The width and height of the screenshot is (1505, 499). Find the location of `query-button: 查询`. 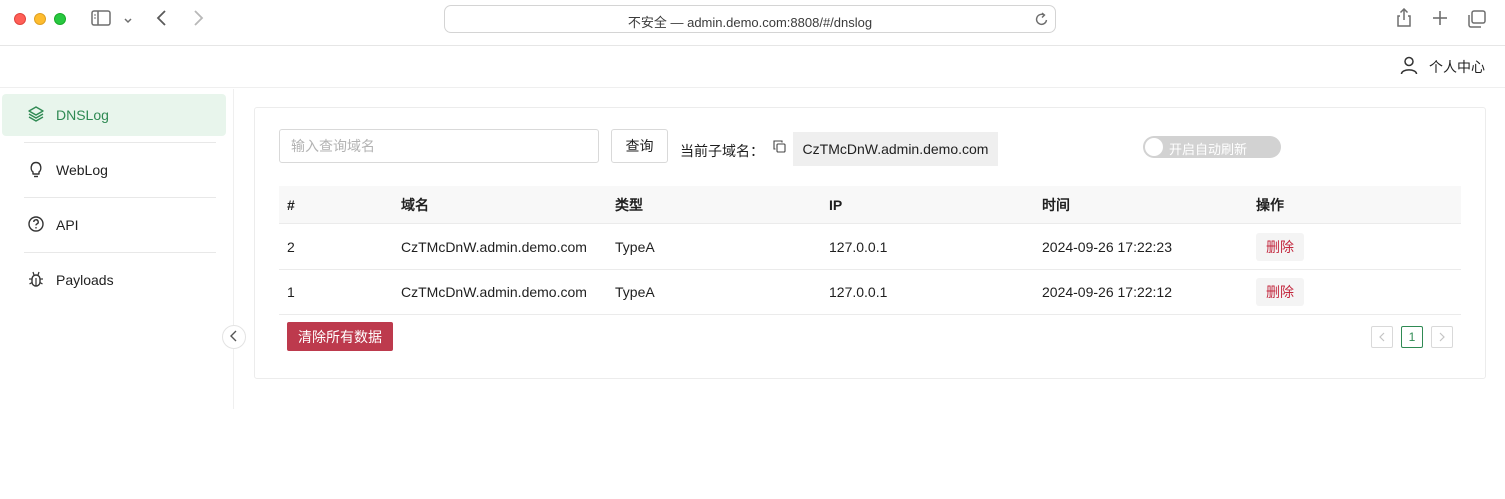

query-button: 查询 is located at coordinates (639, 146).